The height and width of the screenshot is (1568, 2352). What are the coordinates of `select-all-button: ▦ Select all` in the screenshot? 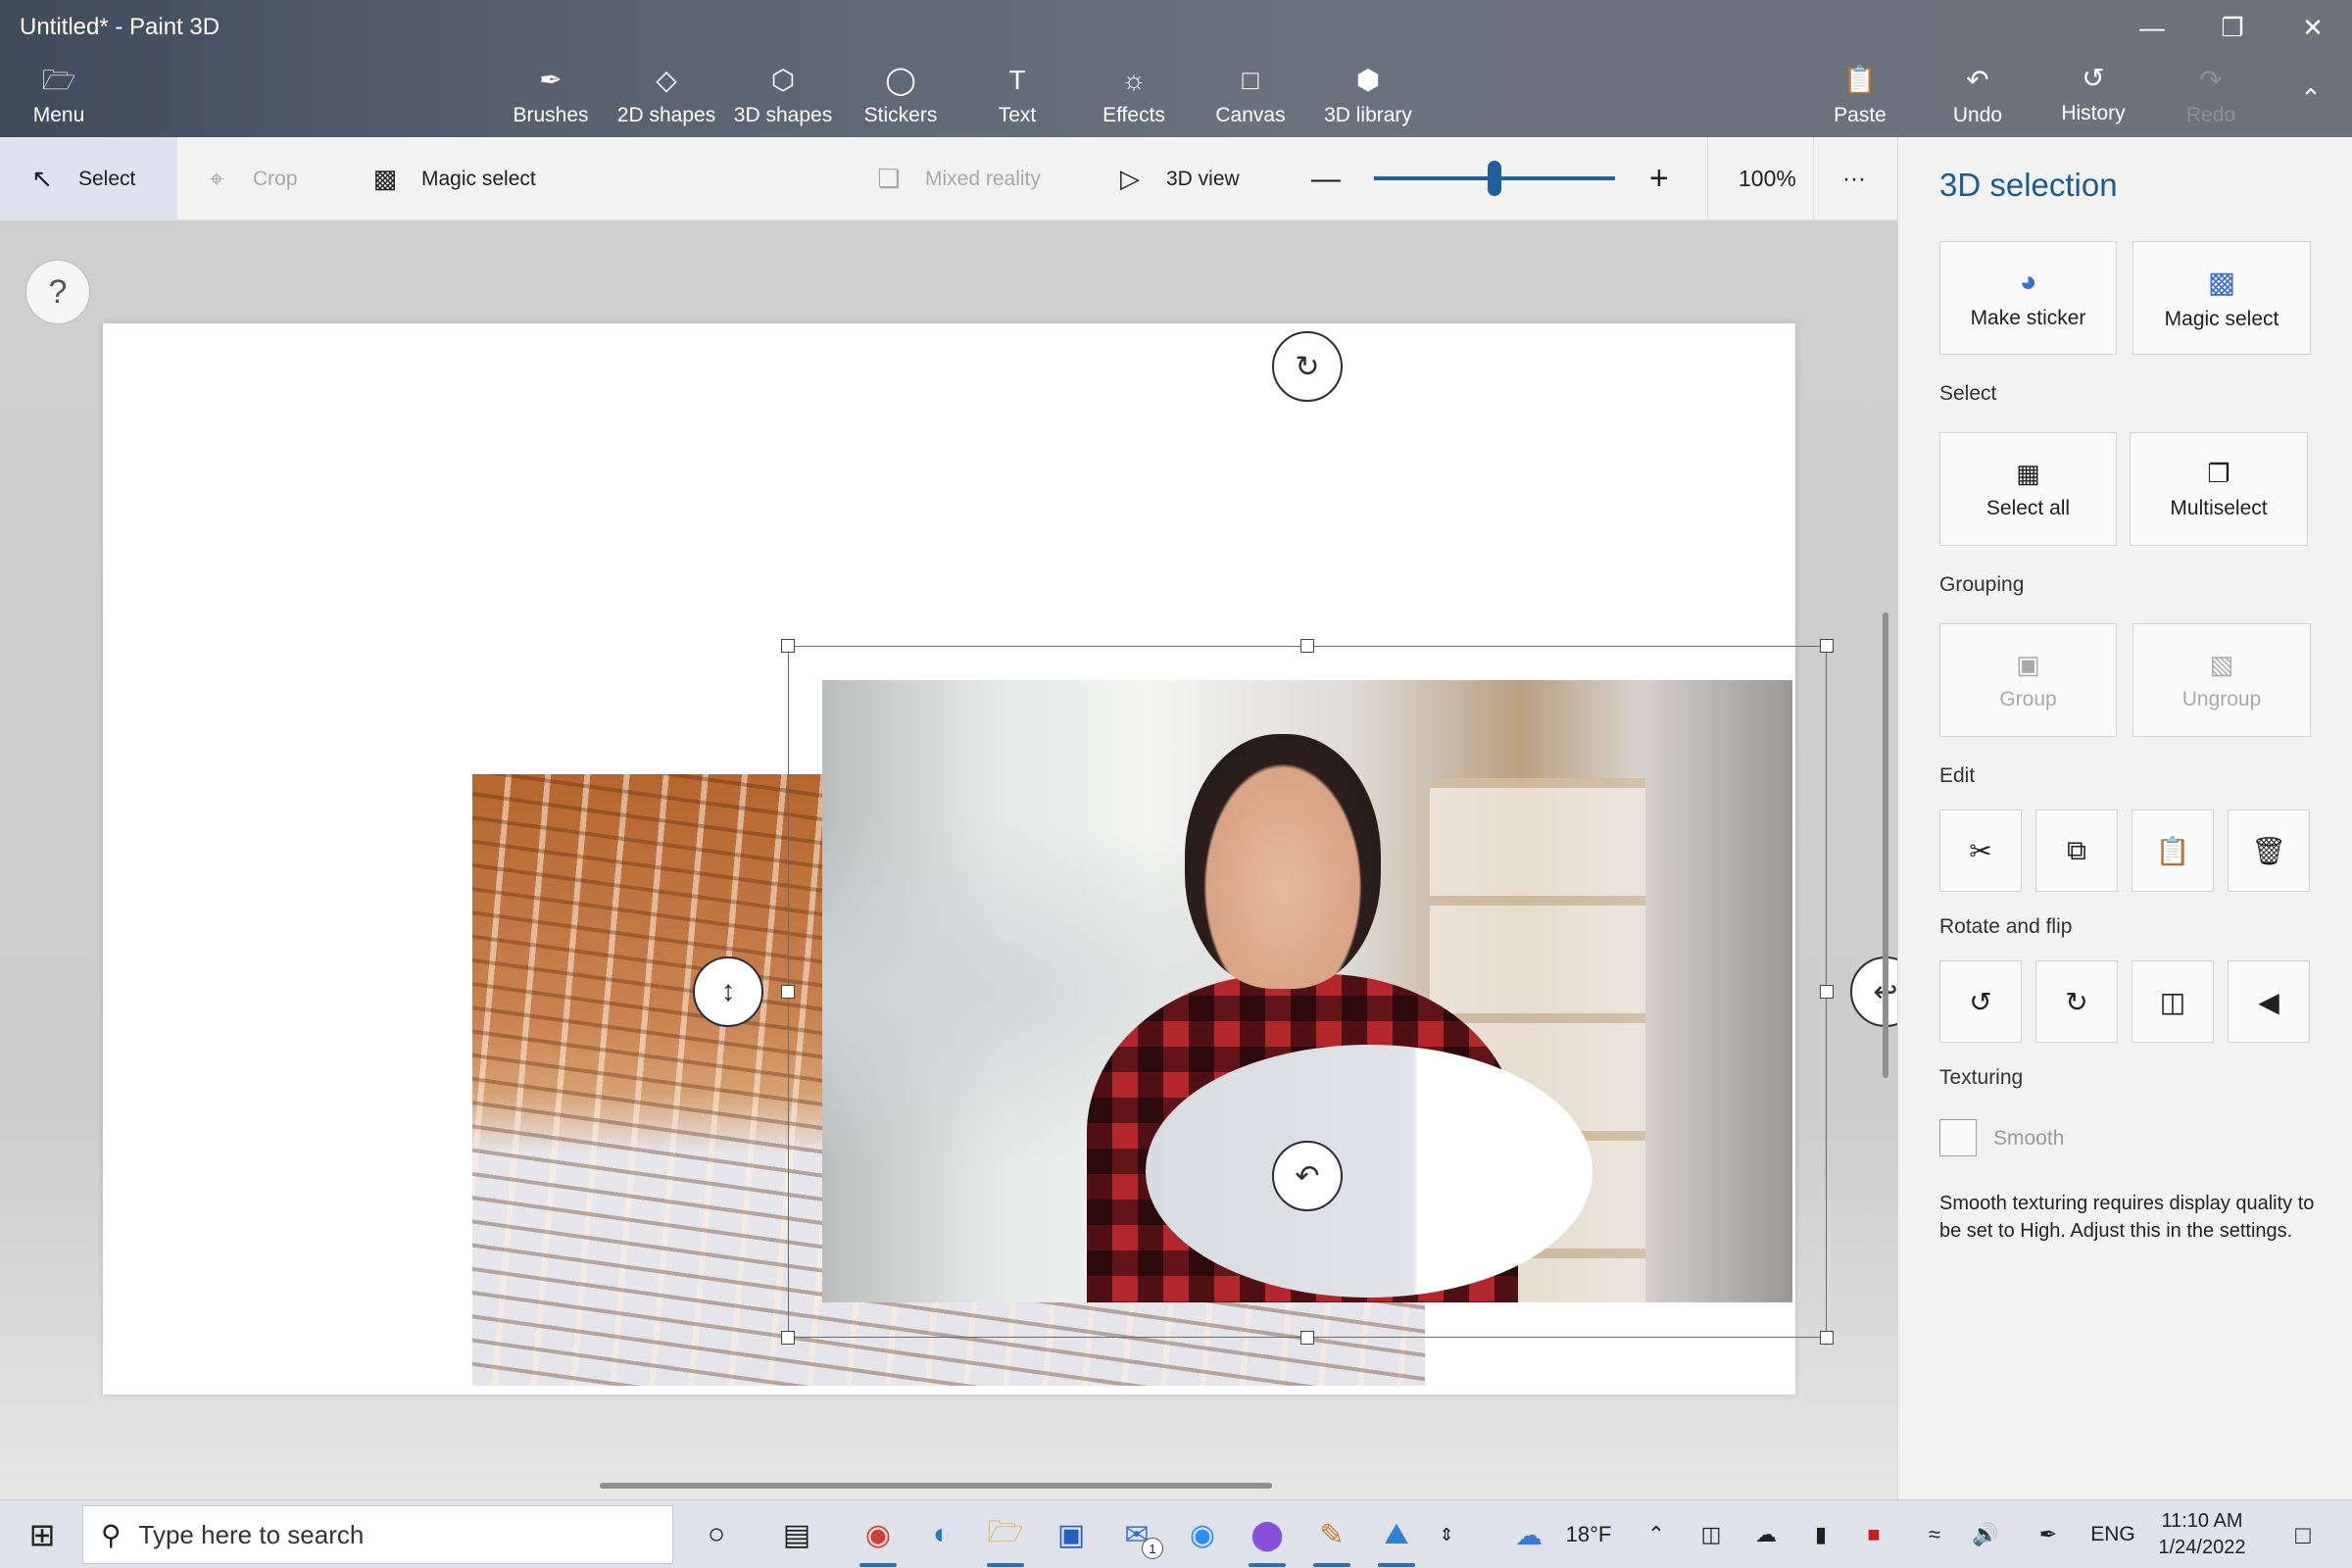 It's located at (2028, 489).